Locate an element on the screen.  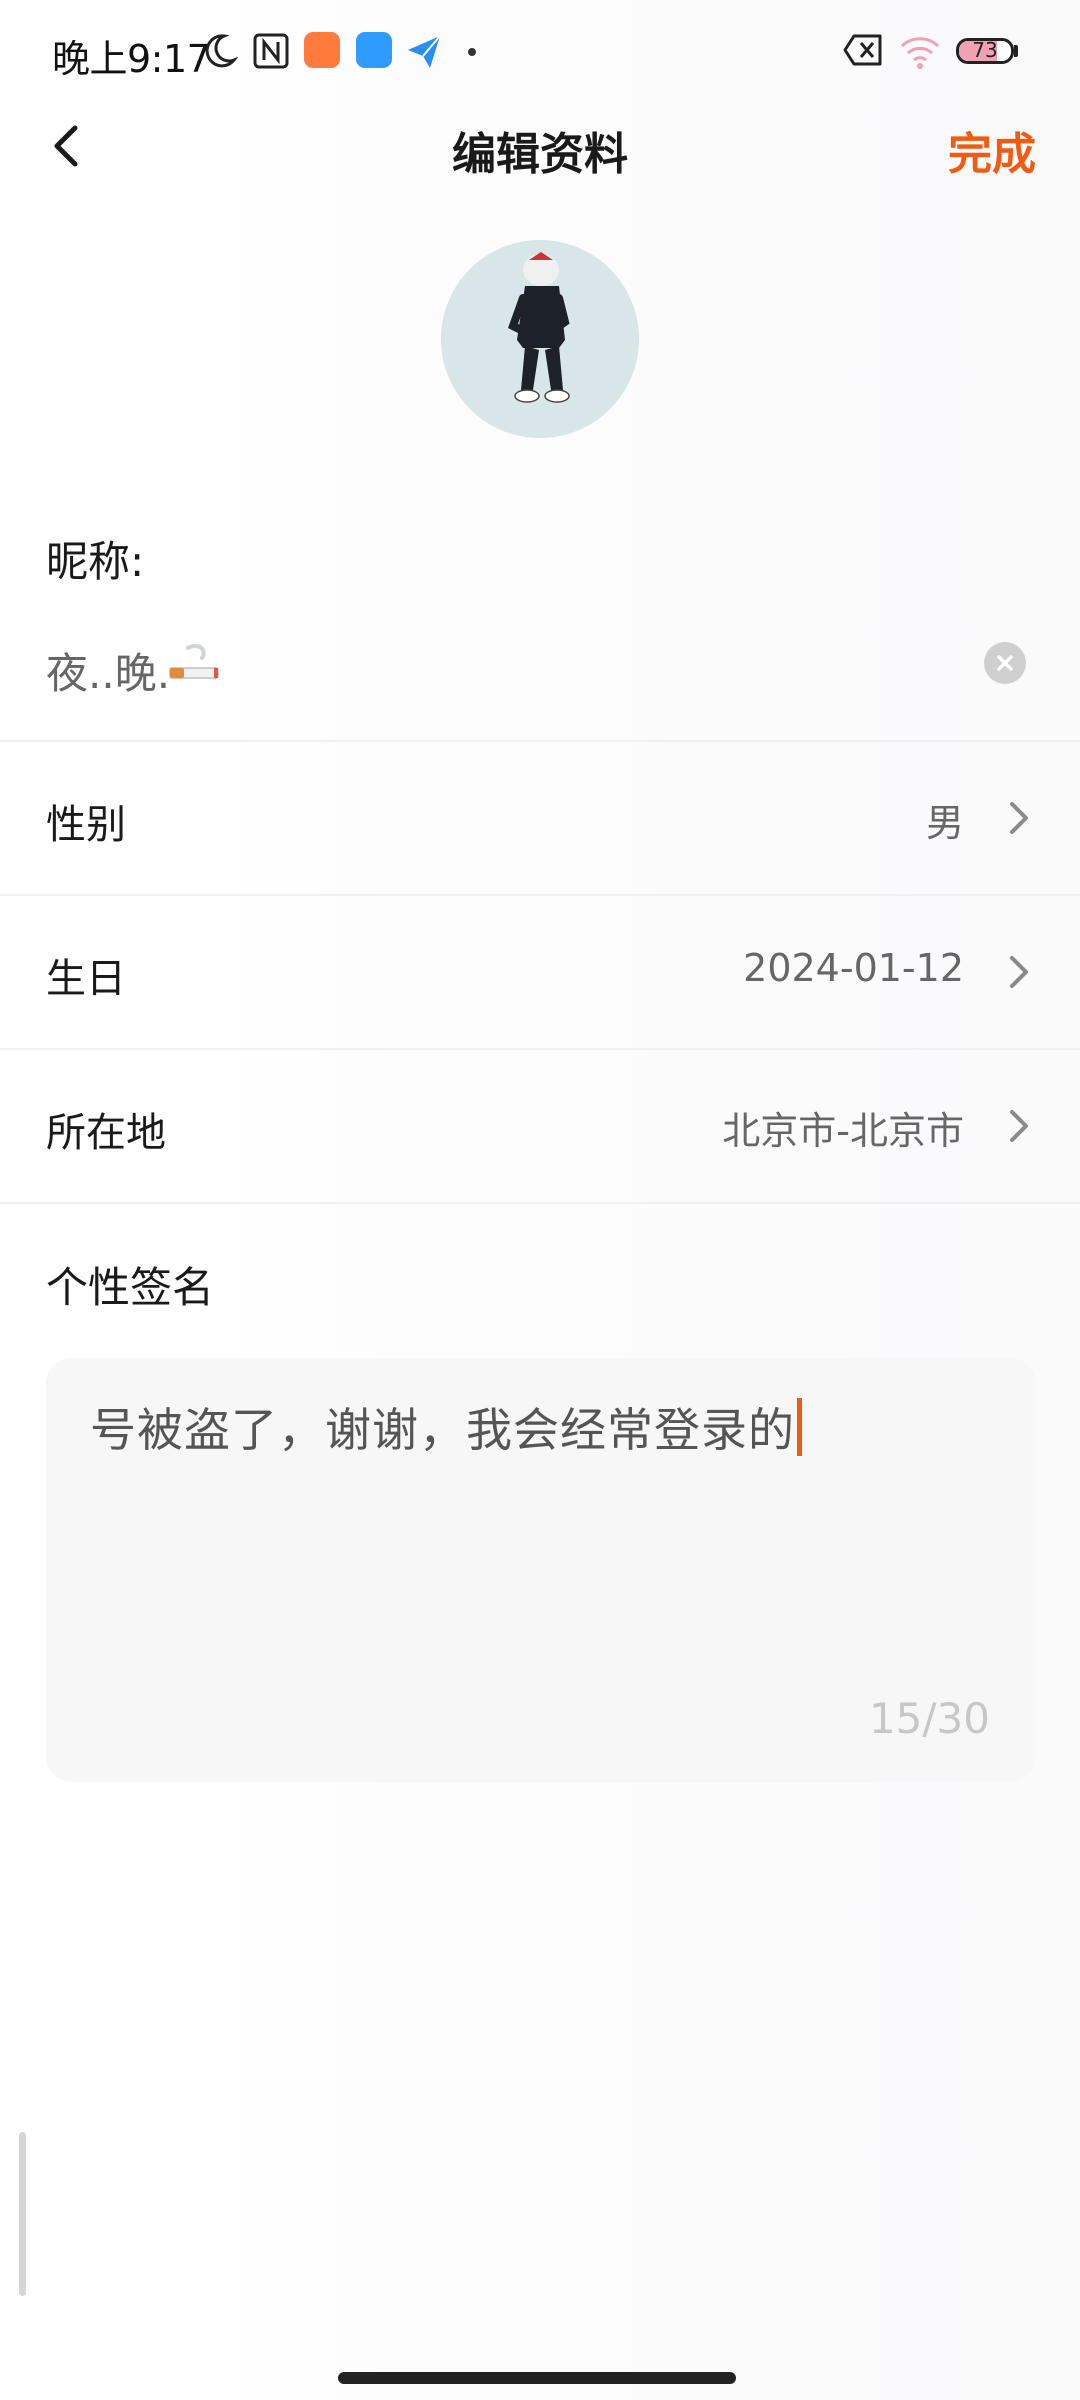
avatar is located at coordinates (540, 339).